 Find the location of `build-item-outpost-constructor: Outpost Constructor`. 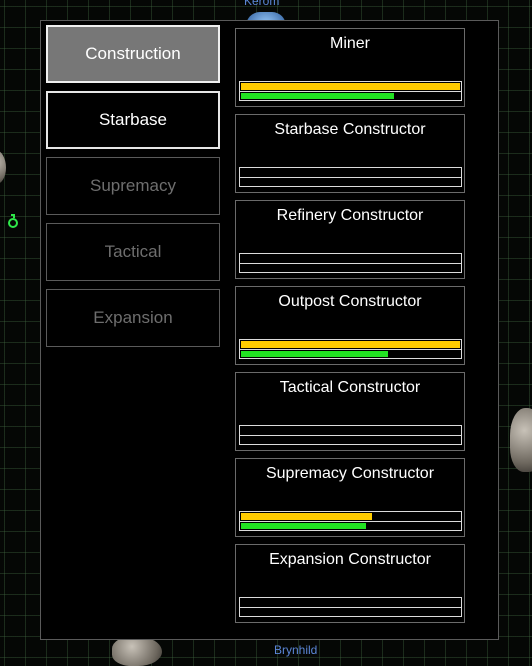

build-item-outpost-constructor: Outpost Constructor is located at coordinates (350, 325).